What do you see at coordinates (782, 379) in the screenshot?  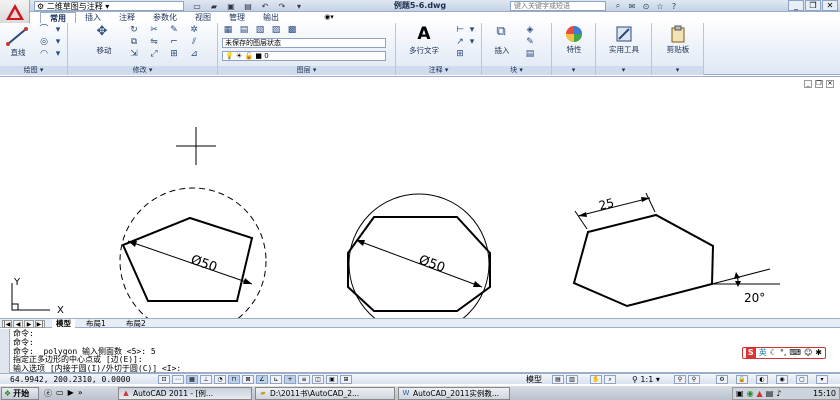 I see `isolate-objects-icon: ◉` at bounding box center [782, 379].